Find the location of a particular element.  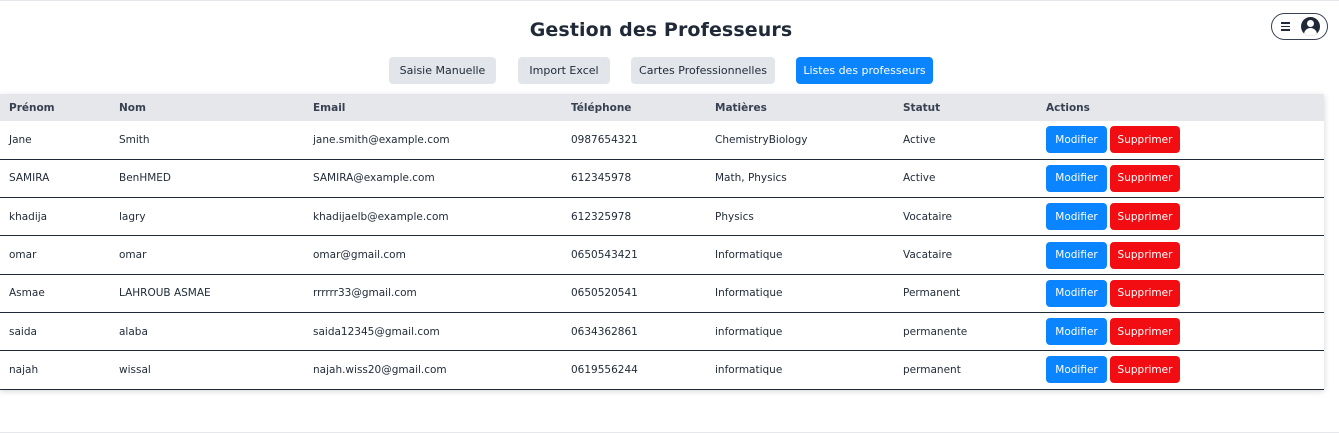

cell-nom: alaba is located at coordinates (133, 331).